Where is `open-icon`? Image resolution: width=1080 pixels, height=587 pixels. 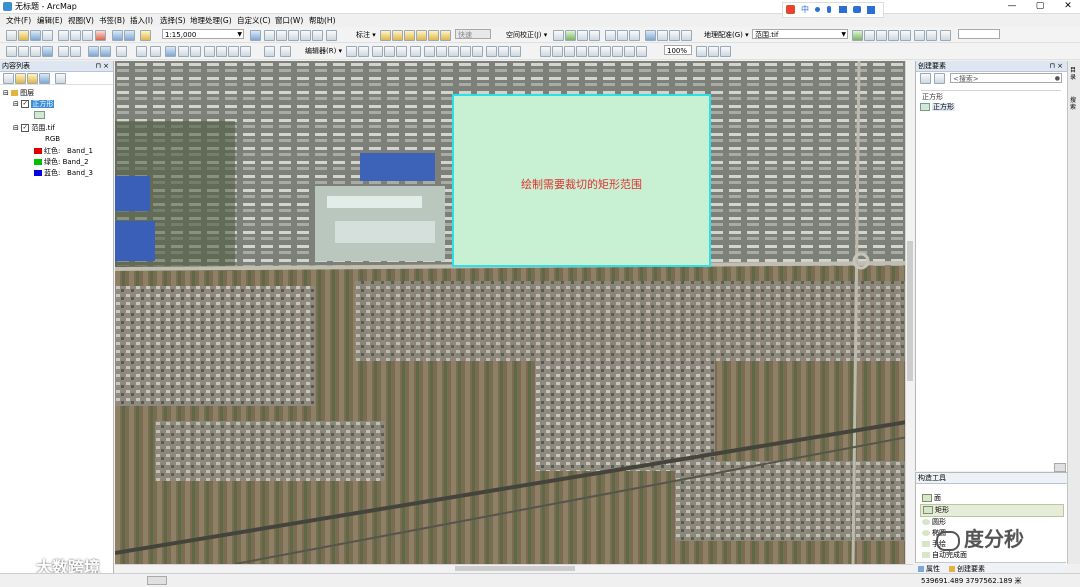 open-icon is located at coordinates (23, 35).